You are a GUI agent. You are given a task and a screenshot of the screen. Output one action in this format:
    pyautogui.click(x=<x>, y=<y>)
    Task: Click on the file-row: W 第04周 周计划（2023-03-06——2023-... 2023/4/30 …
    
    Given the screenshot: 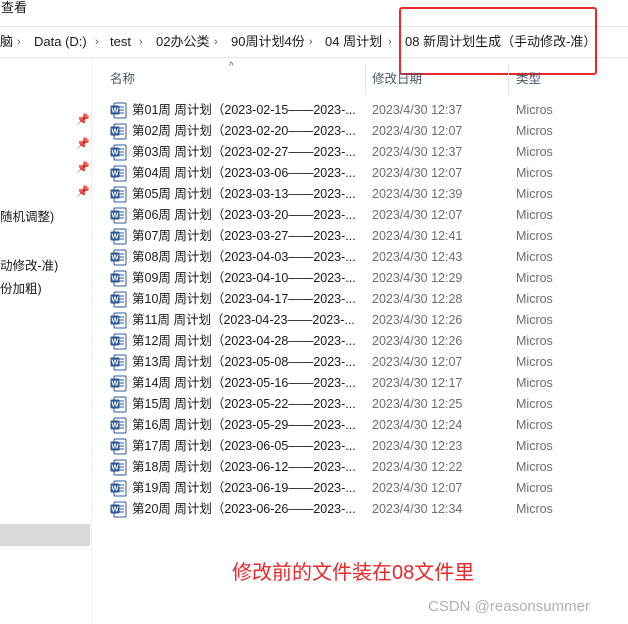 What is the action you would take?
    pyautogui.click(x=369, y=173)
    